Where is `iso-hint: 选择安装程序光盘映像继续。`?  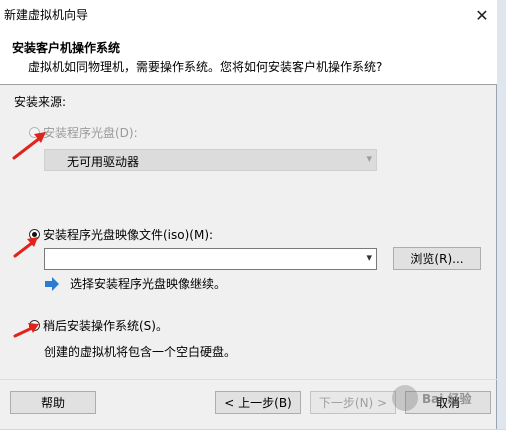
iso-hint: 选择安装程序光盘映像继续。 is located at coordinates (135, 283).